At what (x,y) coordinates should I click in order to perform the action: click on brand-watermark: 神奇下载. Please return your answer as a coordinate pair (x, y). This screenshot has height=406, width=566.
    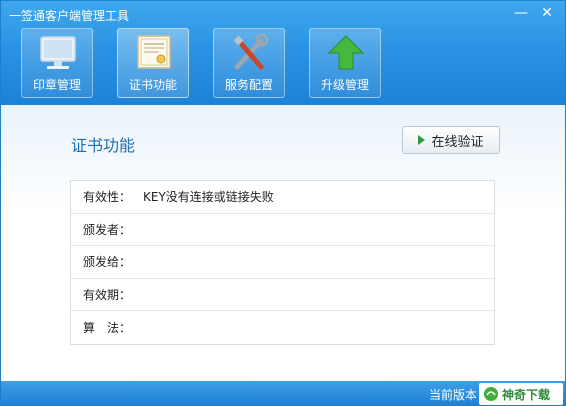
    Looking at the image, I should click on (521, 394).